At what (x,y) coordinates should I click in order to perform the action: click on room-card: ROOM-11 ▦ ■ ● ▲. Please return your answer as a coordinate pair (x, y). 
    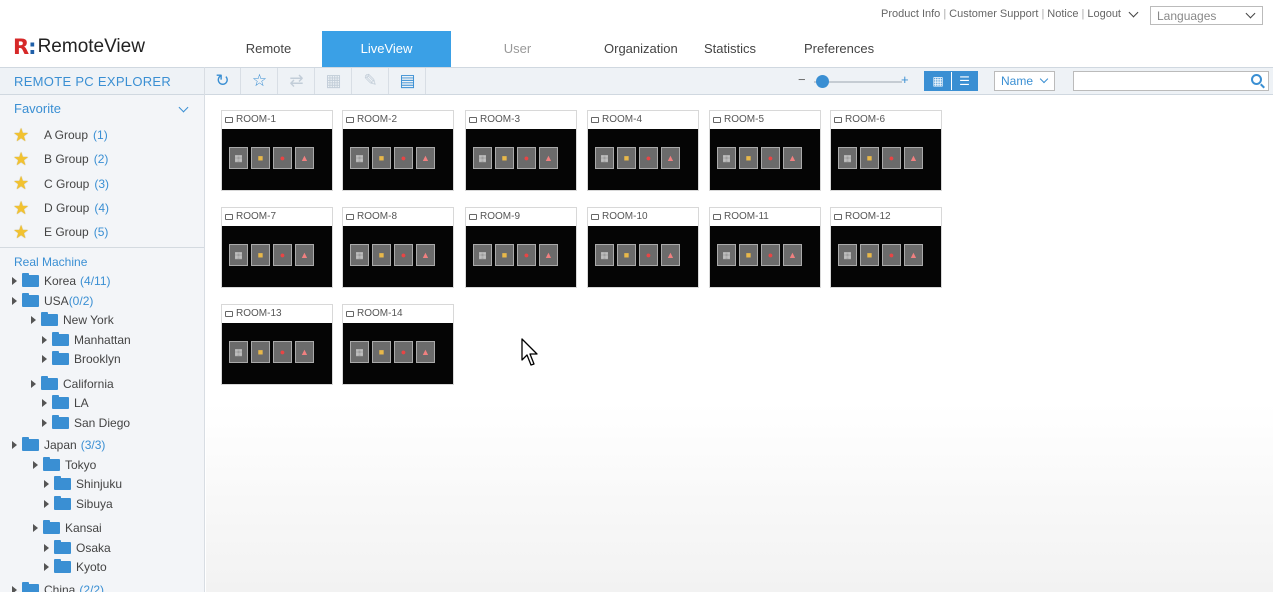
    Looking at the image, I should click on (765, 247).